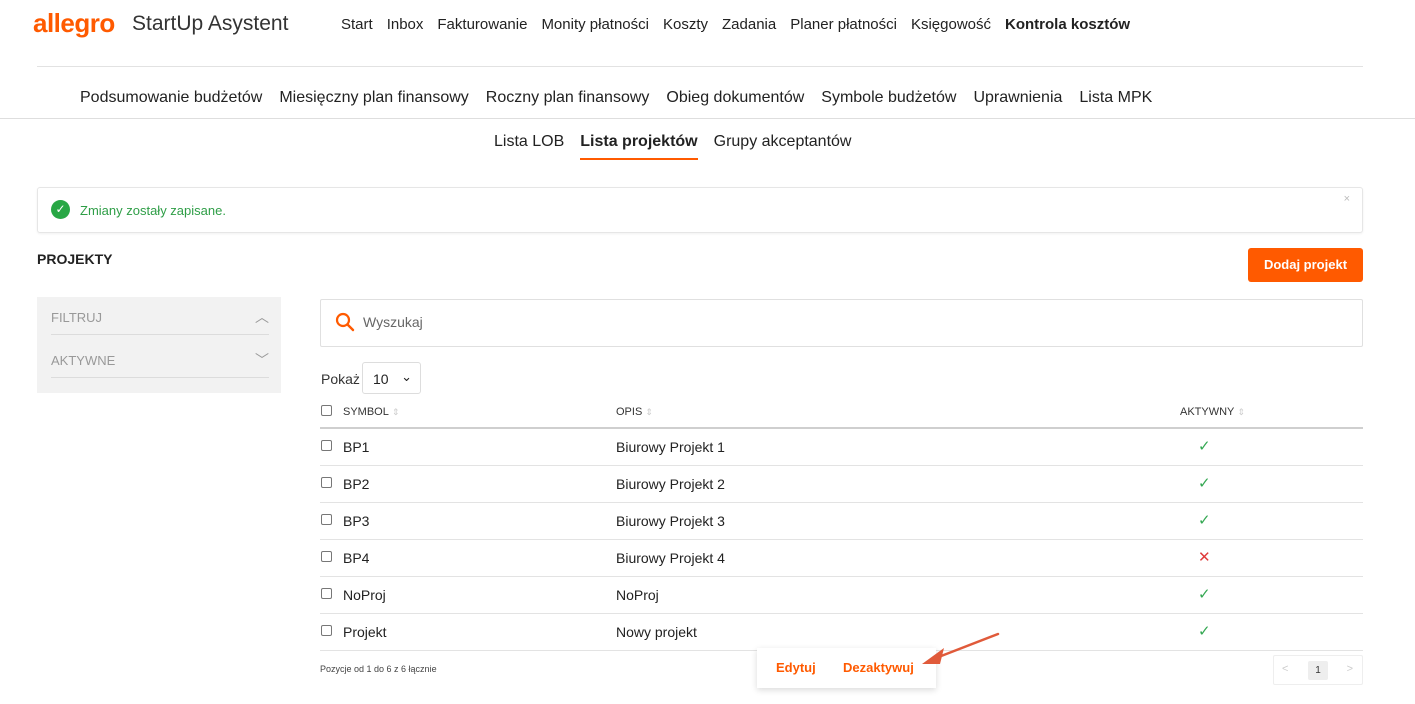 The image size is (1415, 704). I want to click on column-header-symbol-label: SYMBOL, so click(366, 412).